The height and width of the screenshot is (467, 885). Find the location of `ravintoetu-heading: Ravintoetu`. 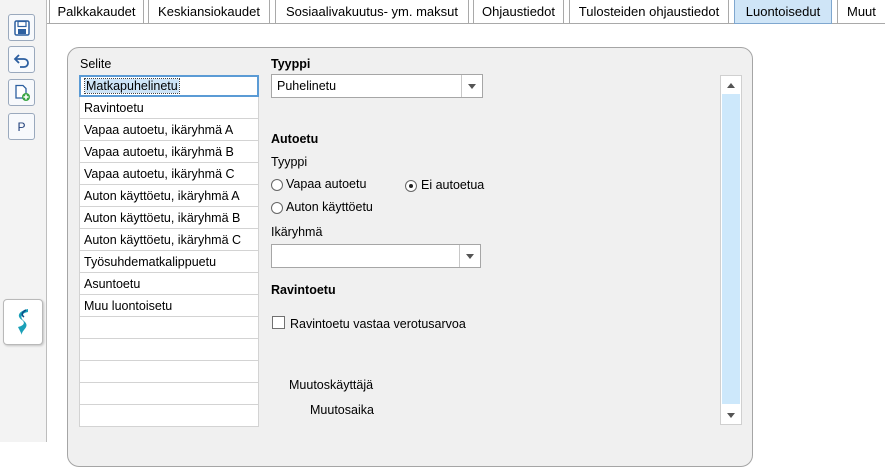

ravintoetu-heading: Ravintoetu is located at coordinates (303, 290).